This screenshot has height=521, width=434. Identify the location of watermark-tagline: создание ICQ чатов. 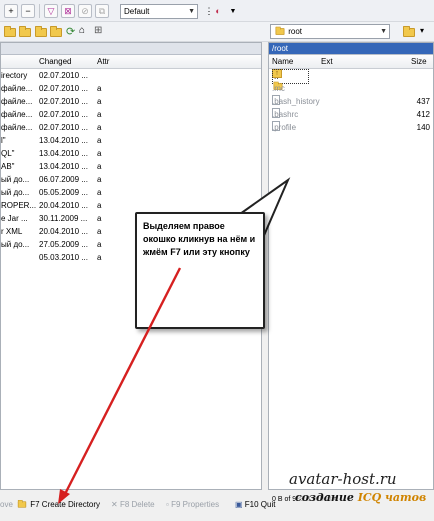
(361, 497).